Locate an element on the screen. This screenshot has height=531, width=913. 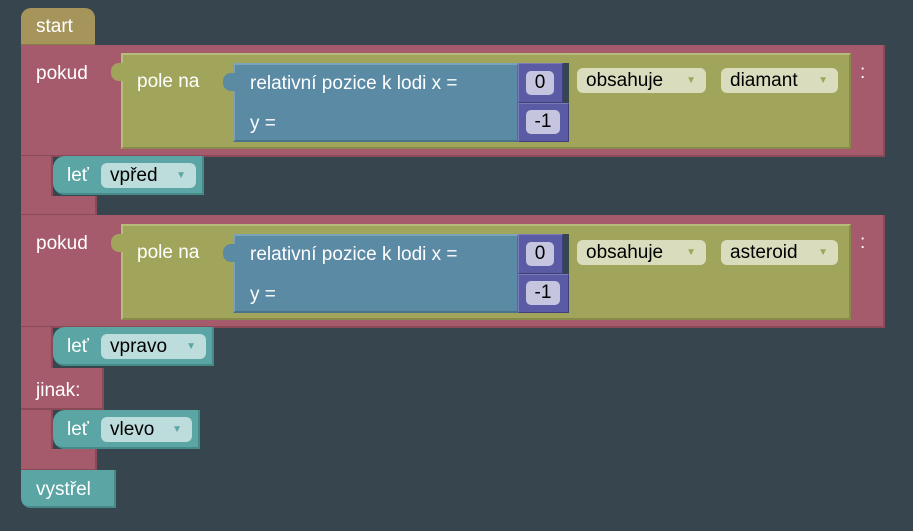
fly-block-forward: leť vpřed ▼ is located at coordinates (128, 175).